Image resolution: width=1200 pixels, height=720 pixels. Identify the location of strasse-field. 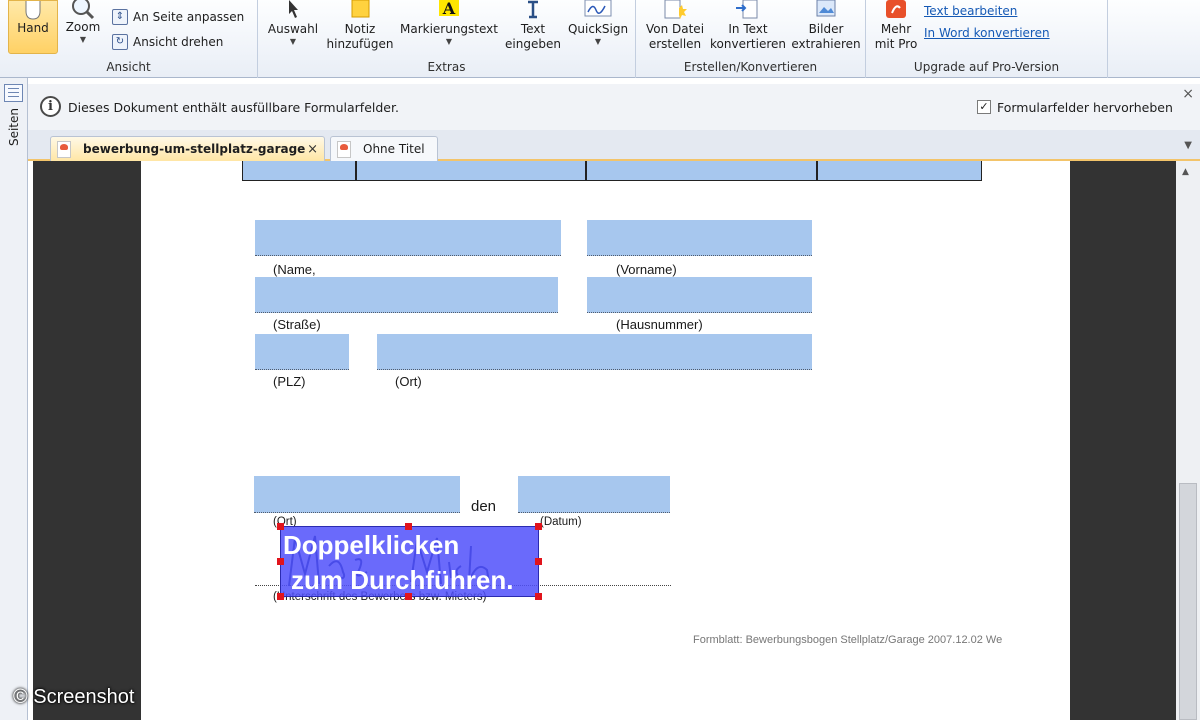
(406, 295).